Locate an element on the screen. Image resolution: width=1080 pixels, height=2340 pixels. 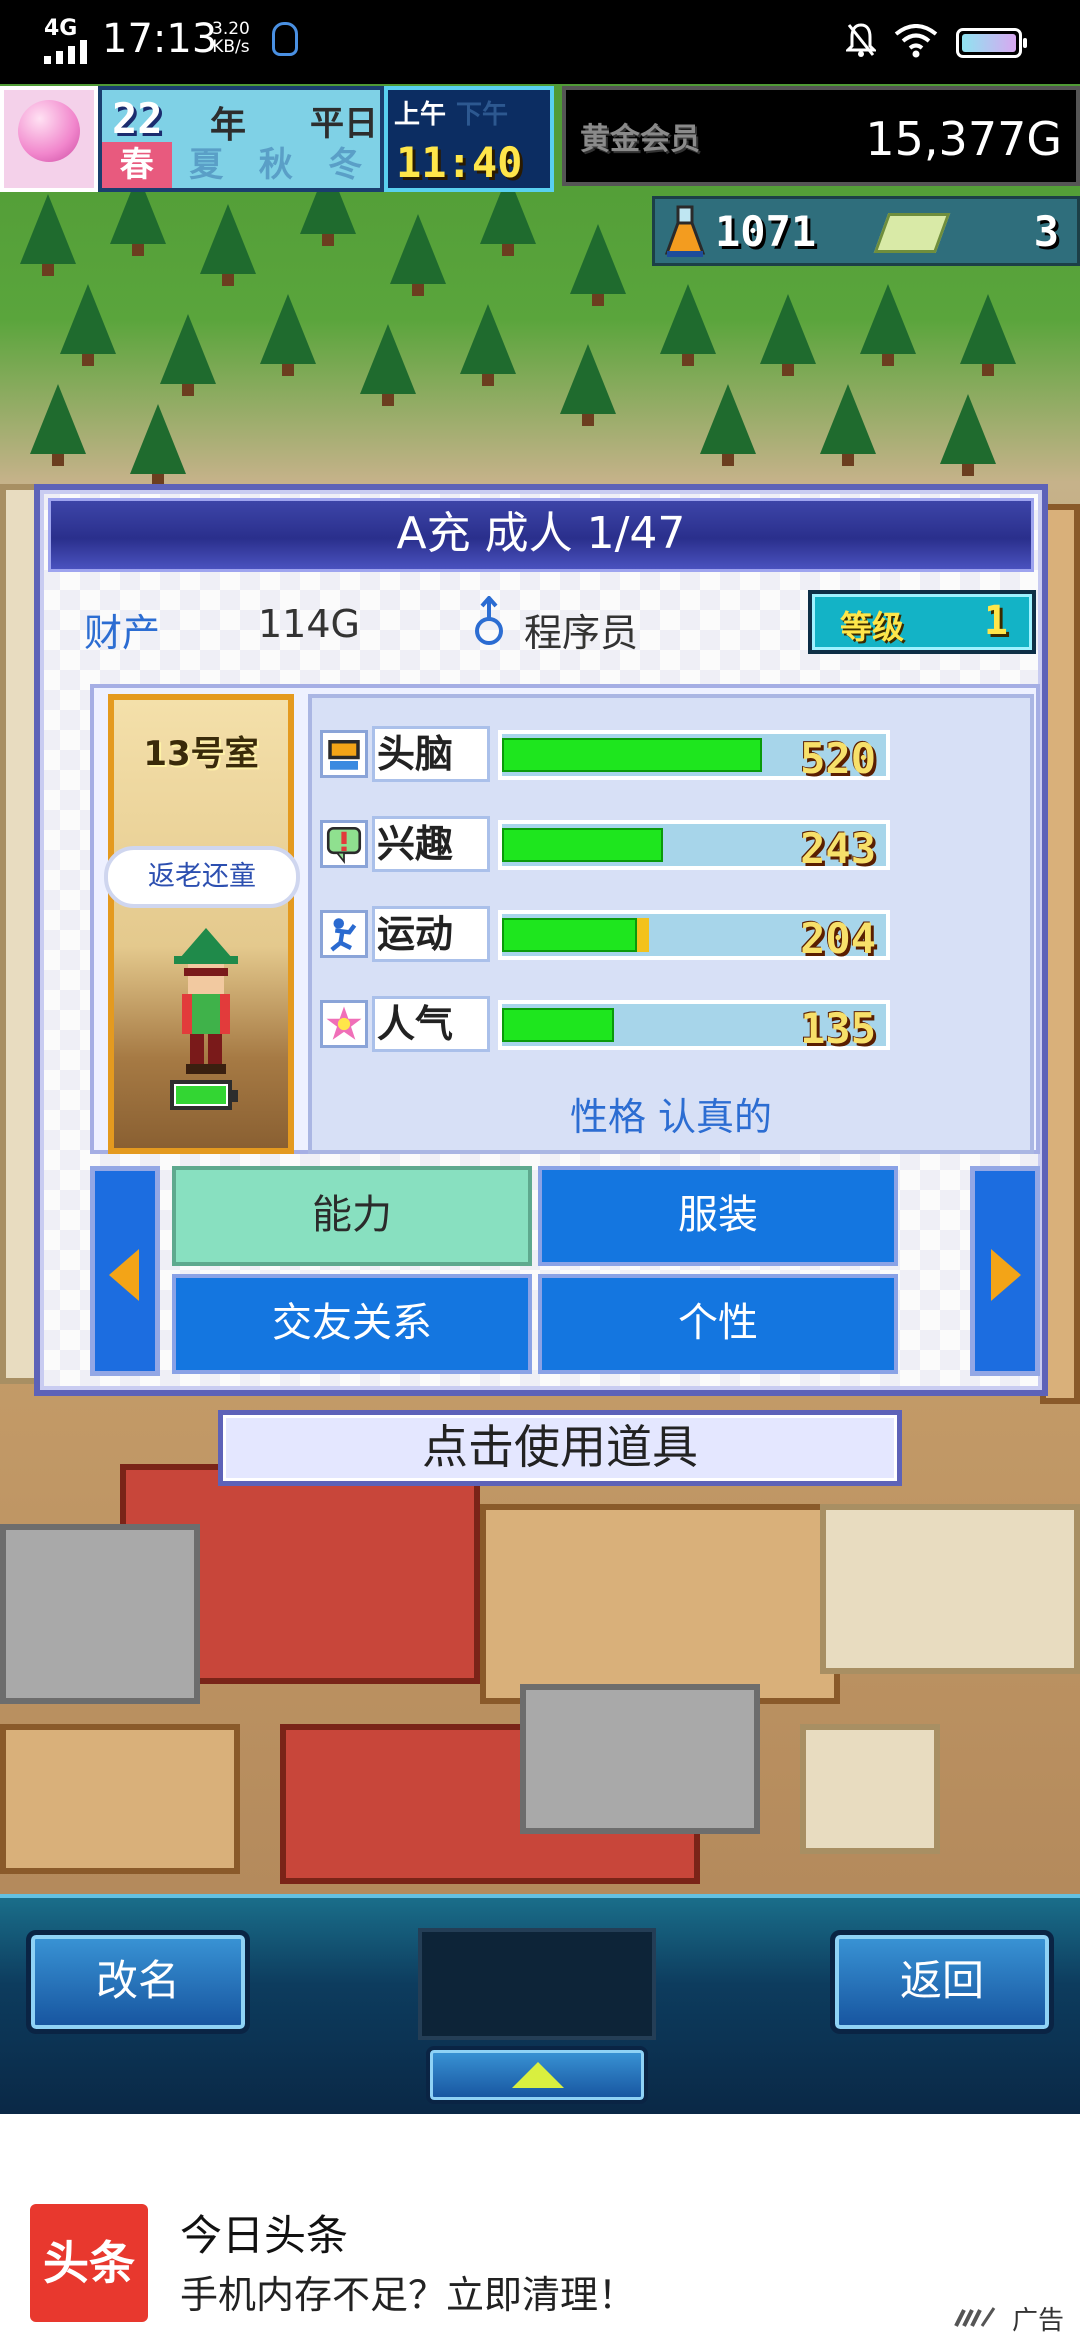
next-character-button is located at coordinates (1005, 1271).